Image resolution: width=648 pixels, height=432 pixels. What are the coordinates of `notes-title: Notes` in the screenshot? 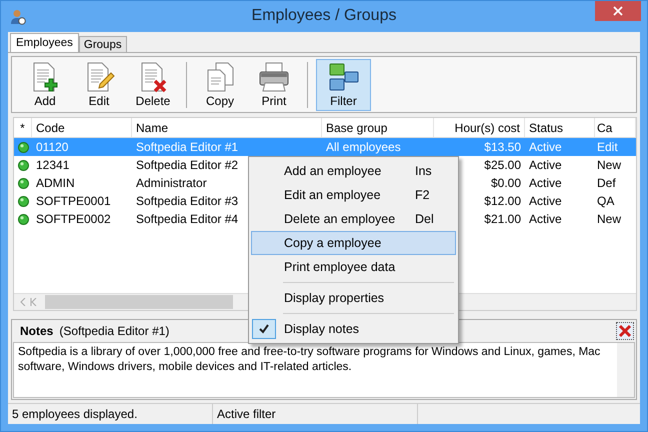 It's located at (37, 331).